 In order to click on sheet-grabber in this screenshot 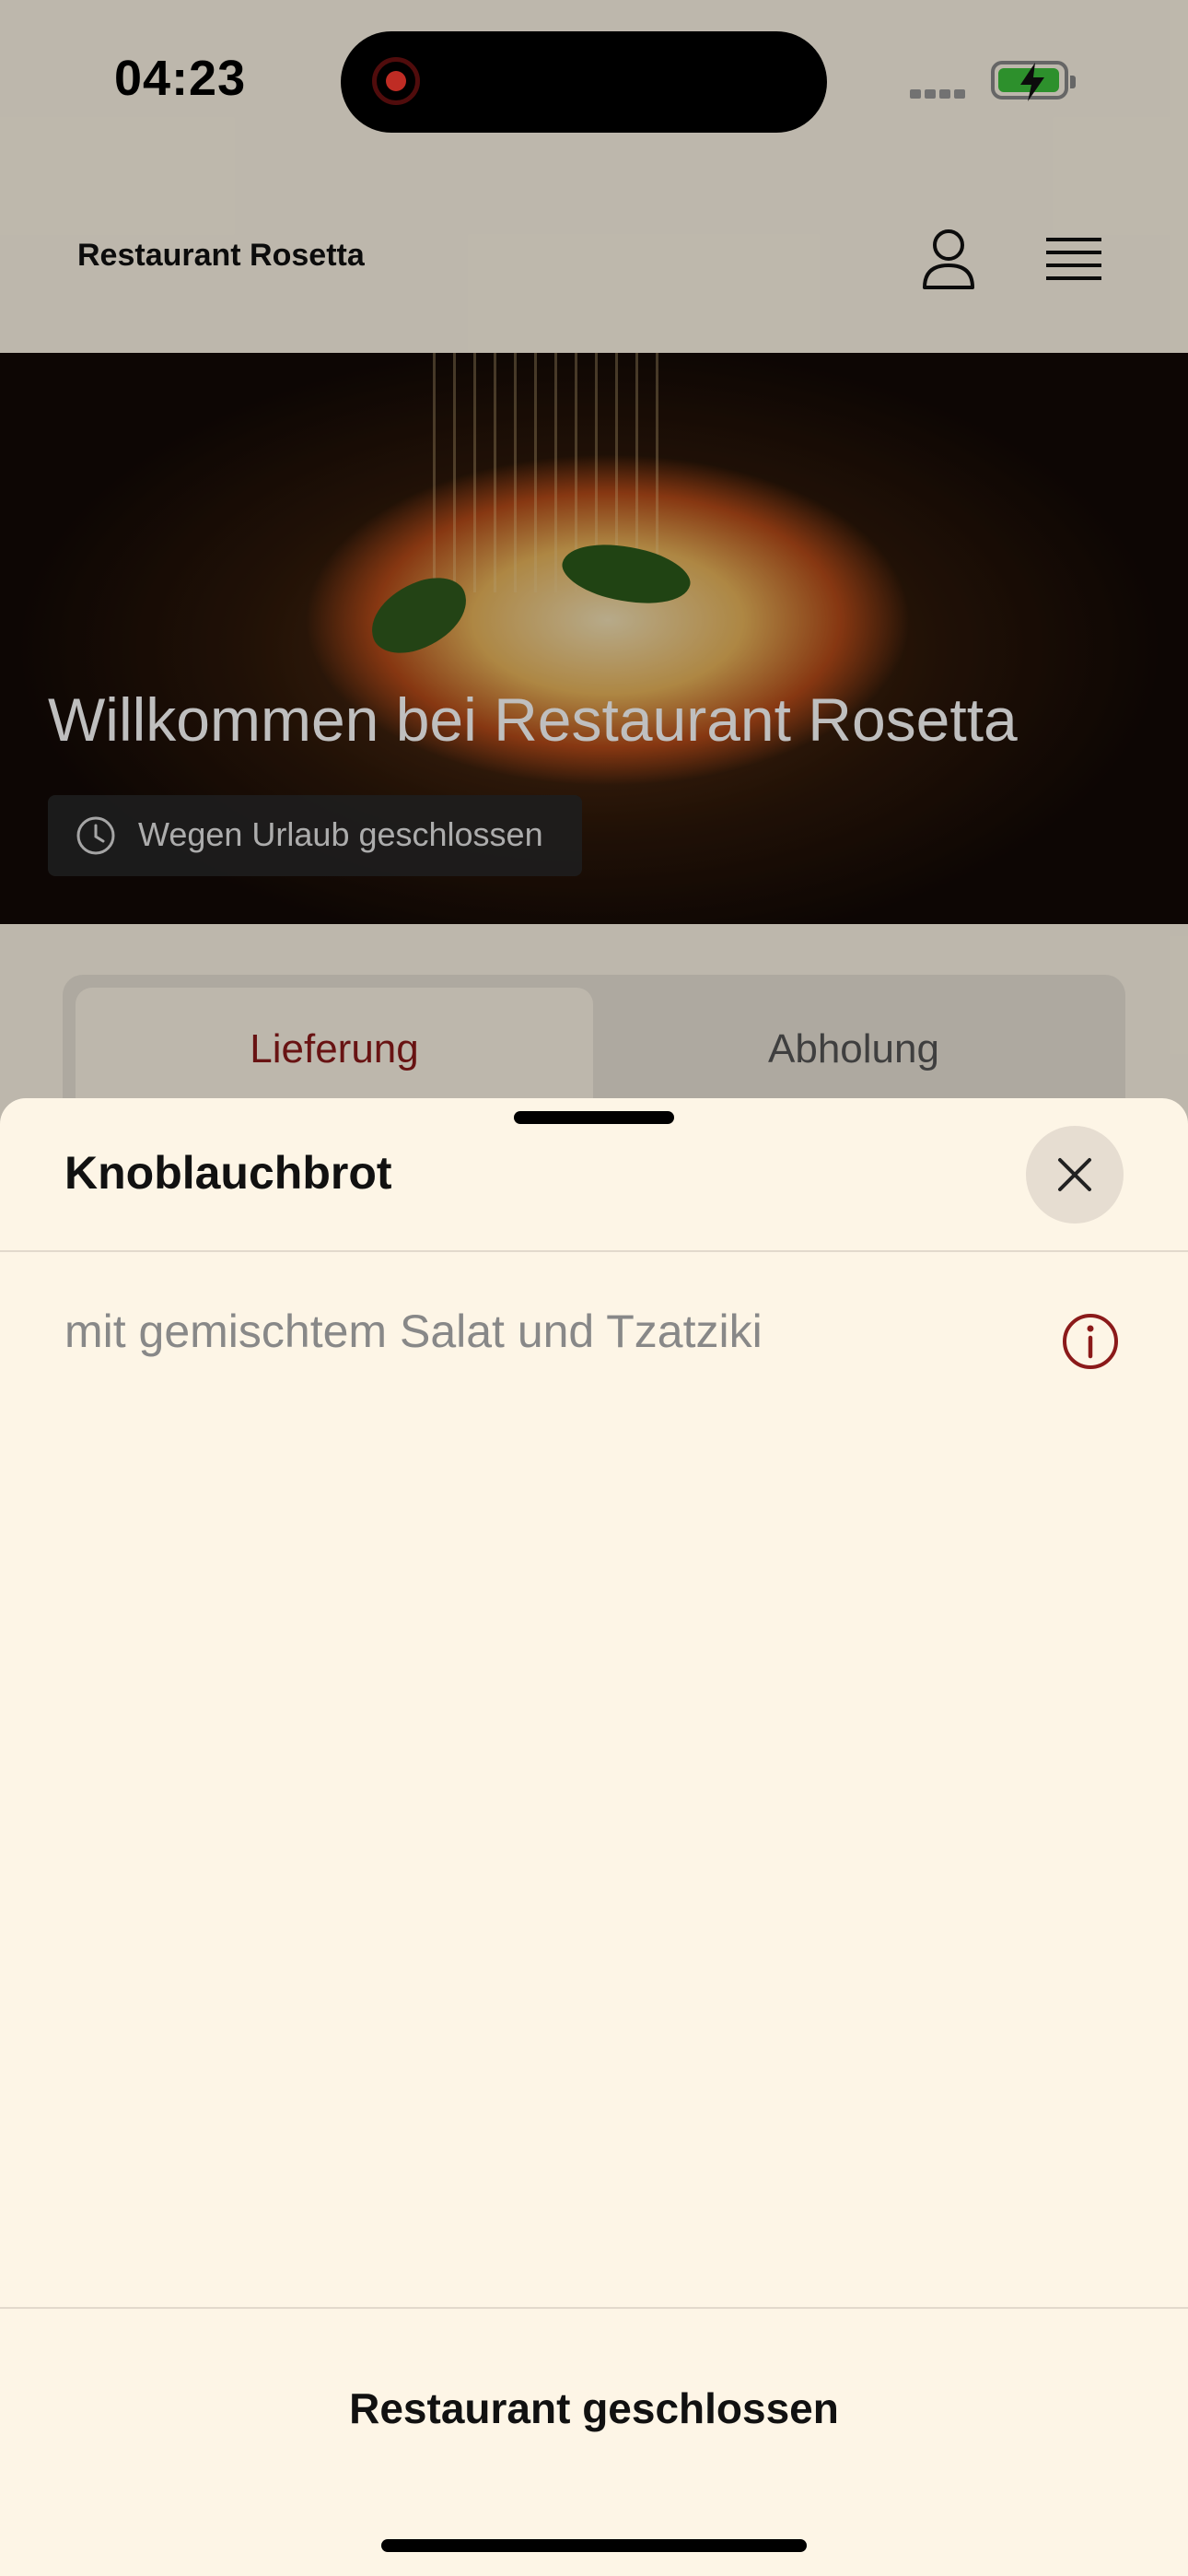, I will do `click(594, 1117)`.